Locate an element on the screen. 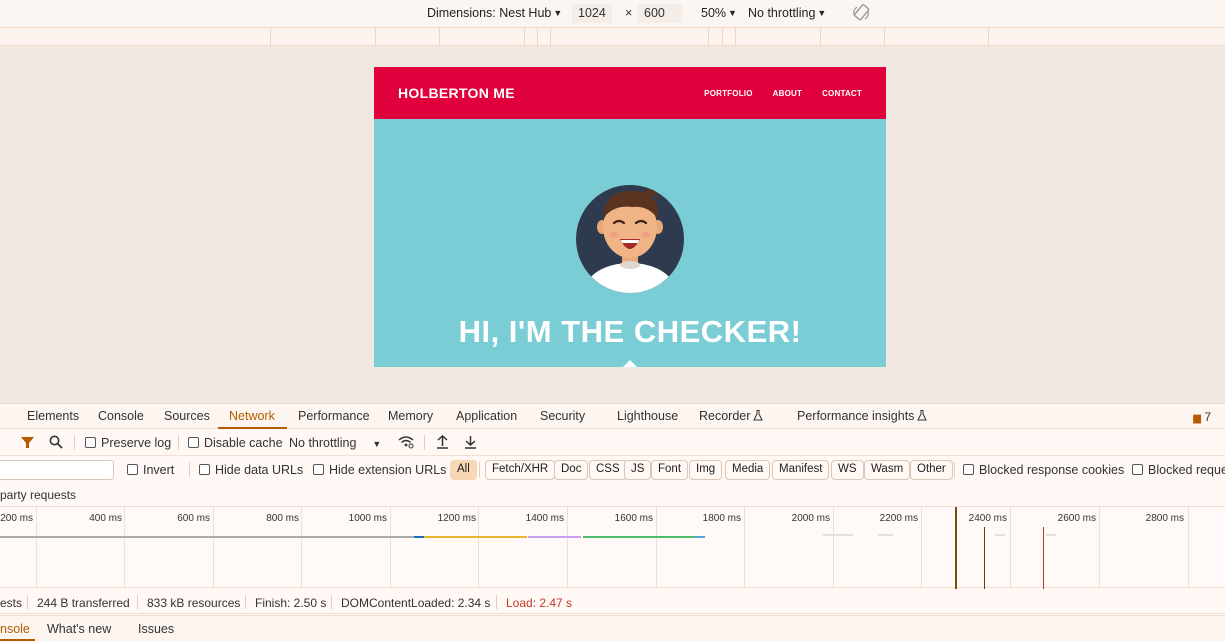  filter-chip-other: Other is located at coordinates (931, 470).